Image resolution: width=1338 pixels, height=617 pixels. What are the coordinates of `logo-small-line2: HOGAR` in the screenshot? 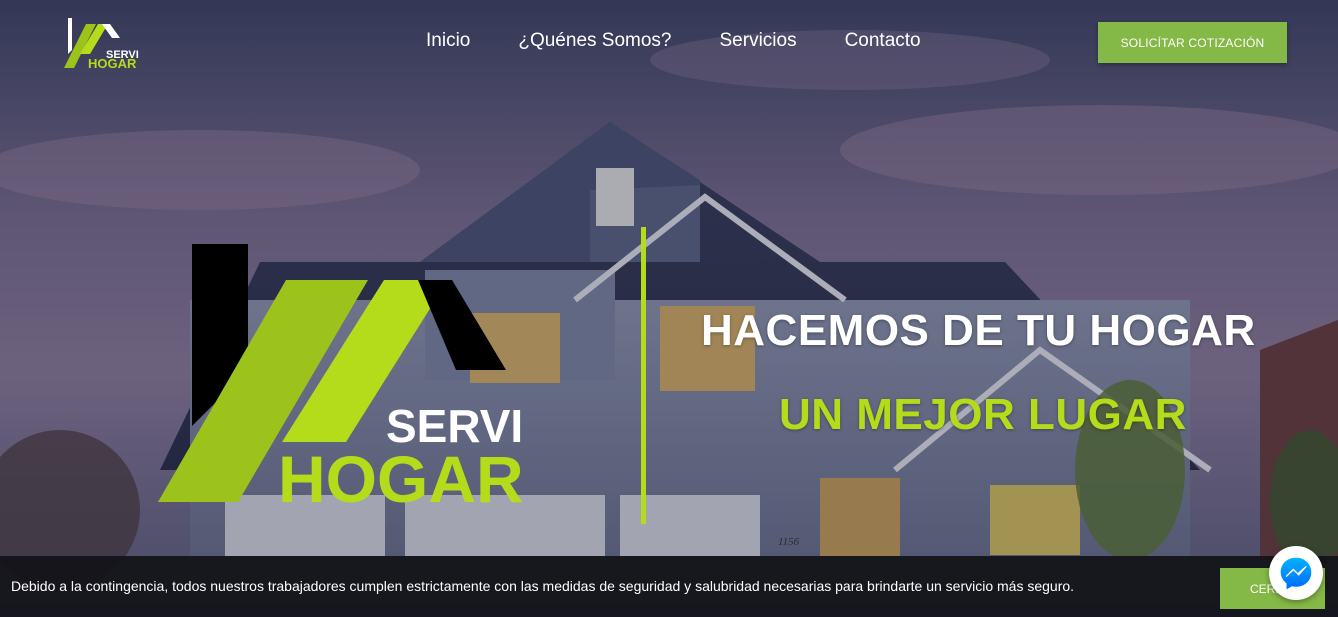 It's located at (112, 63).